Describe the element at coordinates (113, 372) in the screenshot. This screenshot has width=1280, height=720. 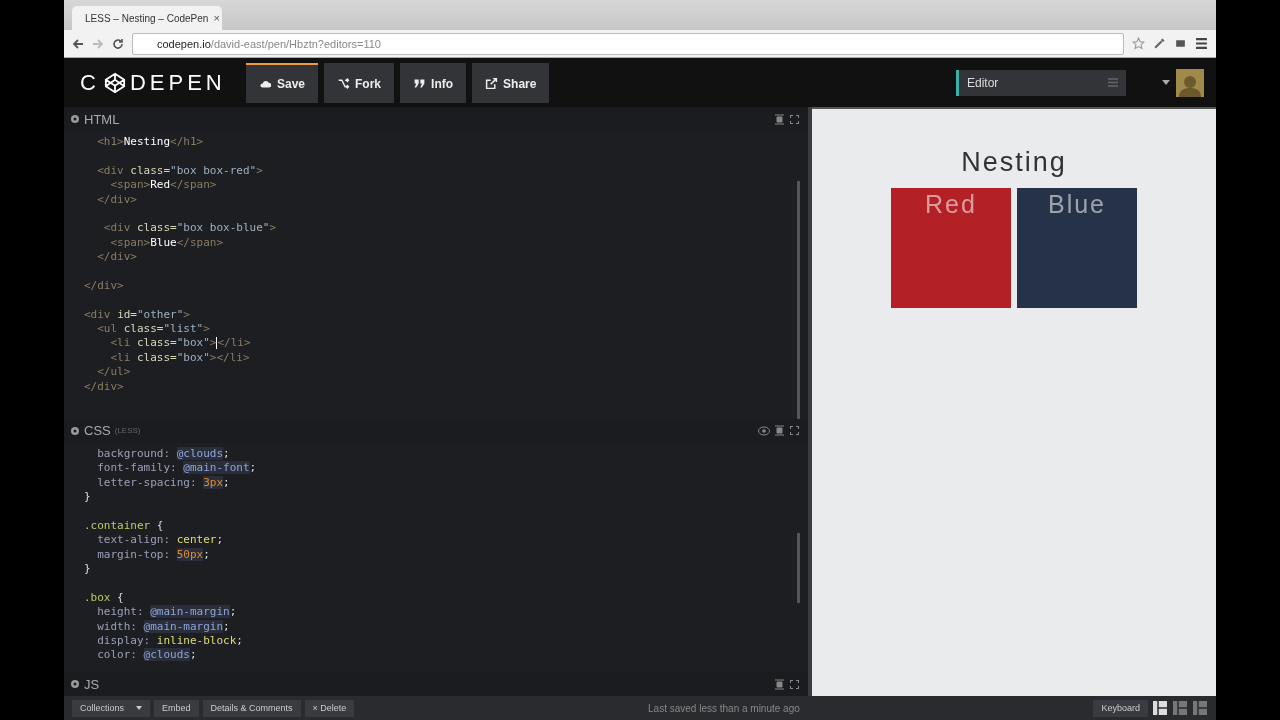
I see `code-line: </ul>` at that location.